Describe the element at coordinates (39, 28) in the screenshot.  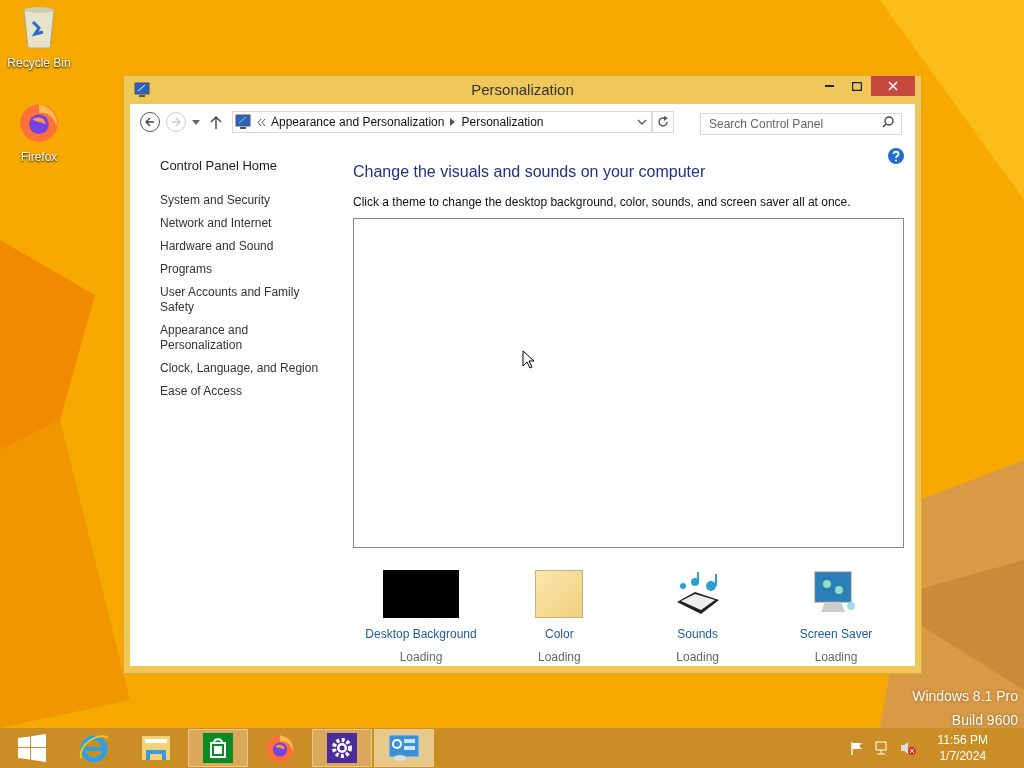
I see `recycle-bin-icon` at that location.